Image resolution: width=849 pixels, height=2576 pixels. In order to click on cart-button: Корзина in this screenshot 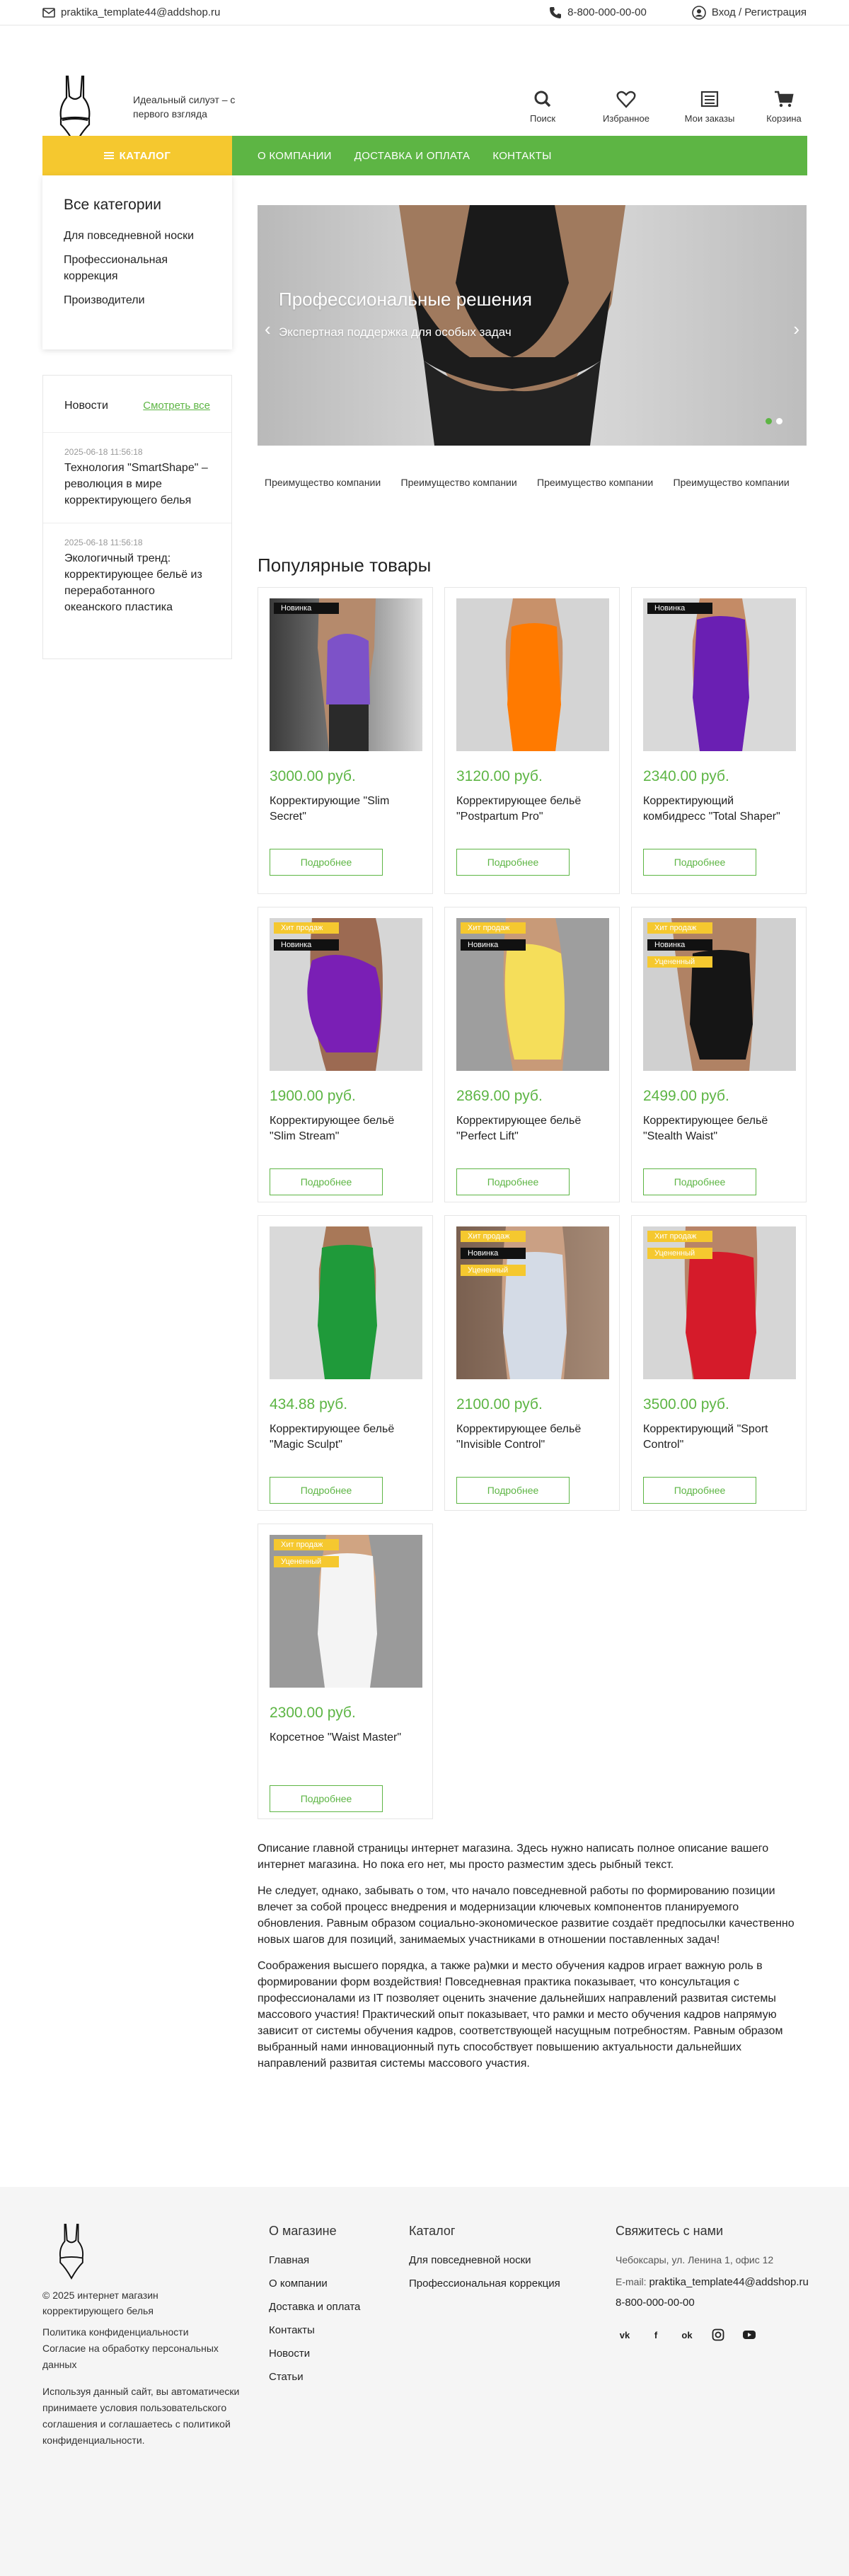, I will do `click(784, 106)`.